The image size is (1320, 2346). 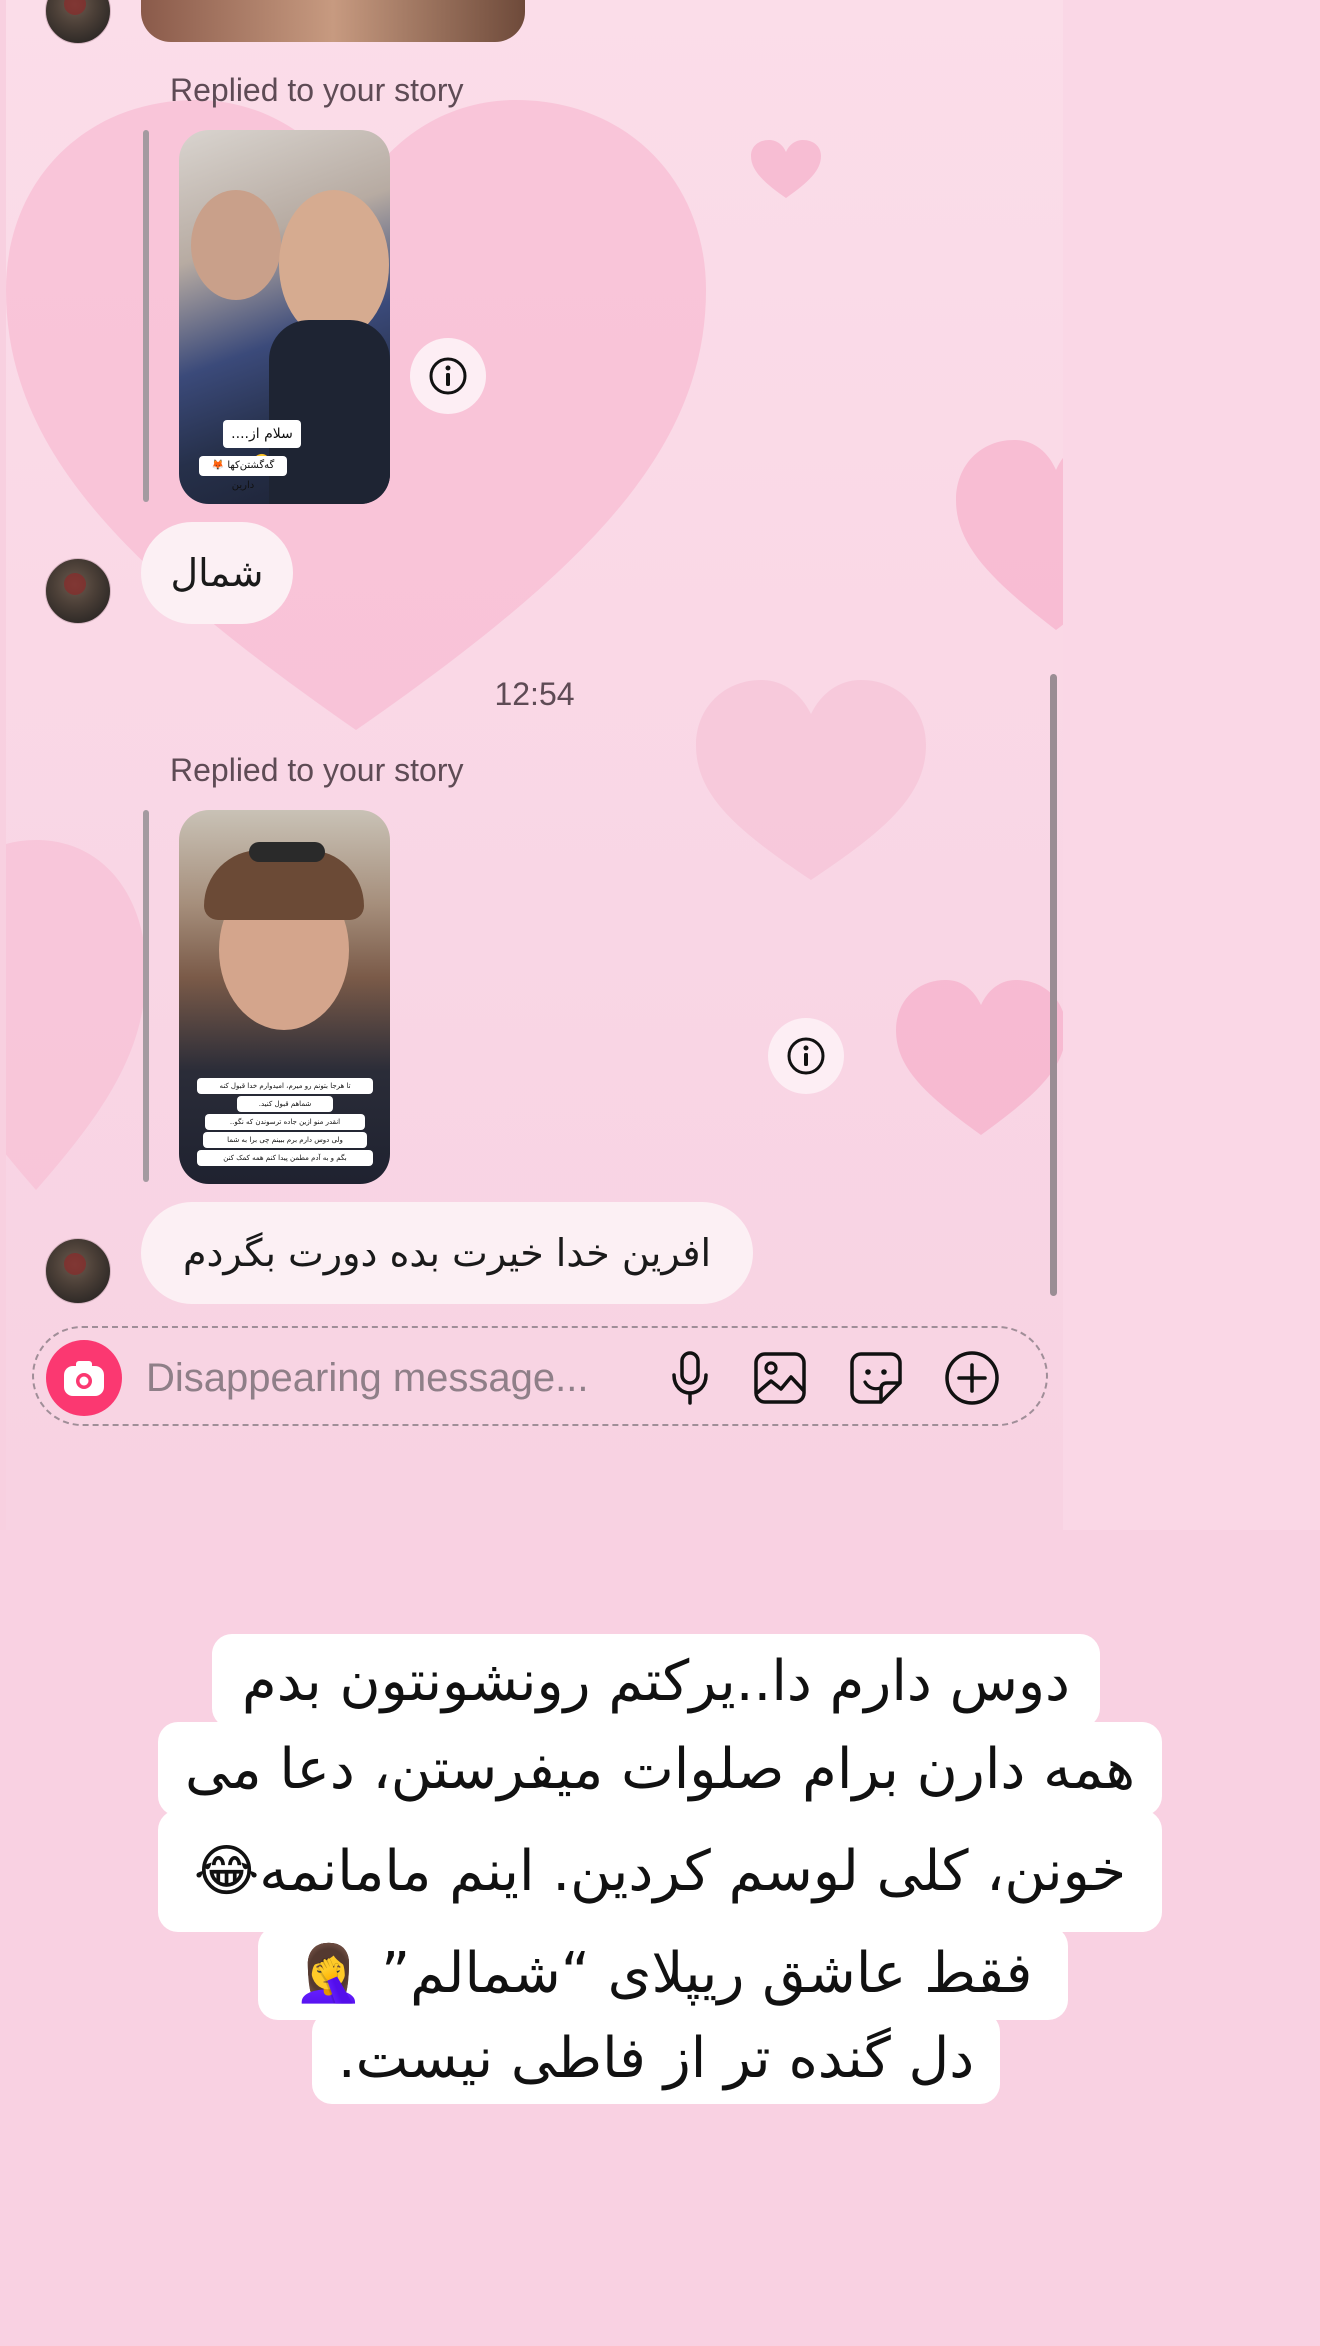 What do you see at coordinates (287, 852) in the screenshot?
I see `story-sunglasses` at bounding box center [287, 852].